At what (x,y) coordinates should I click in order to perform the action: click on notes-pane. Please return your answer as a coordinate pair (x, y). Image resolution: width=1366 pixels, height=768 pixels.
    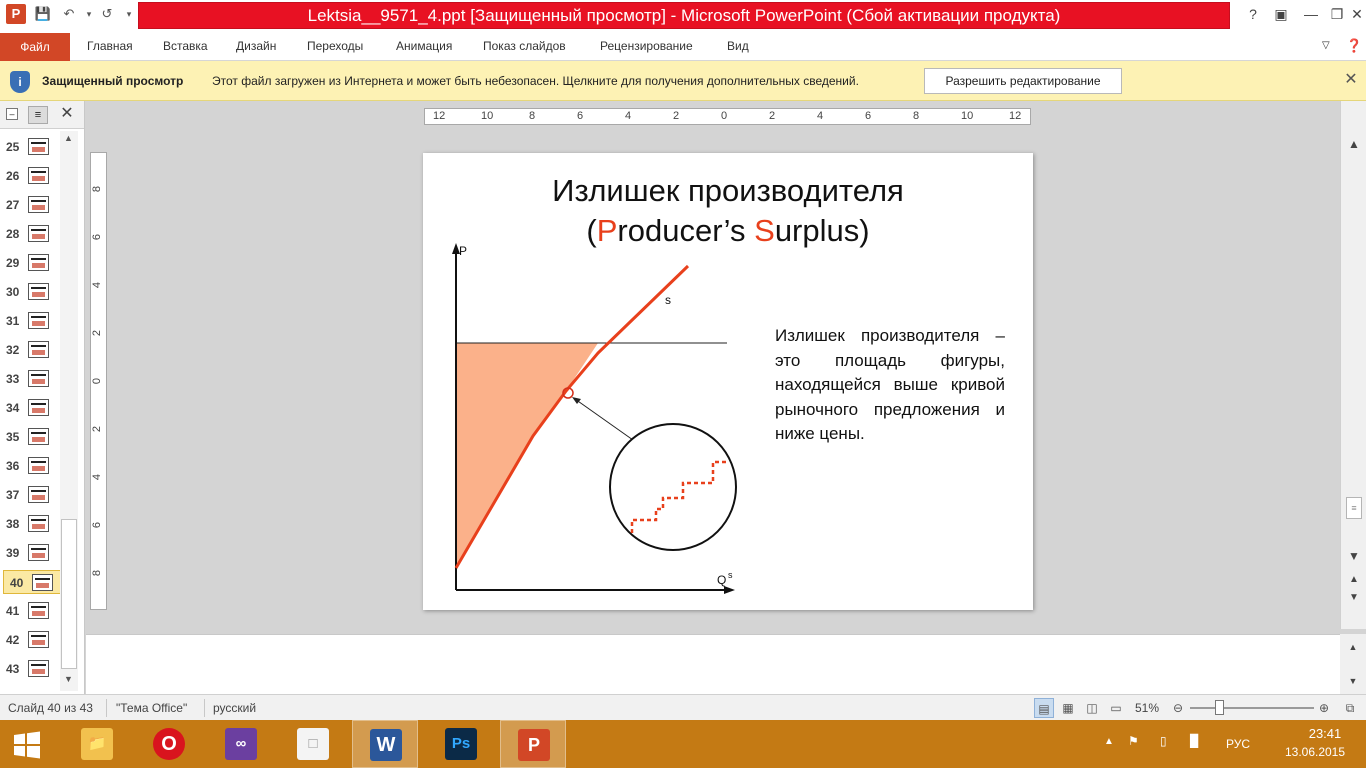
    Looking at the image, I should click on (713, 664).